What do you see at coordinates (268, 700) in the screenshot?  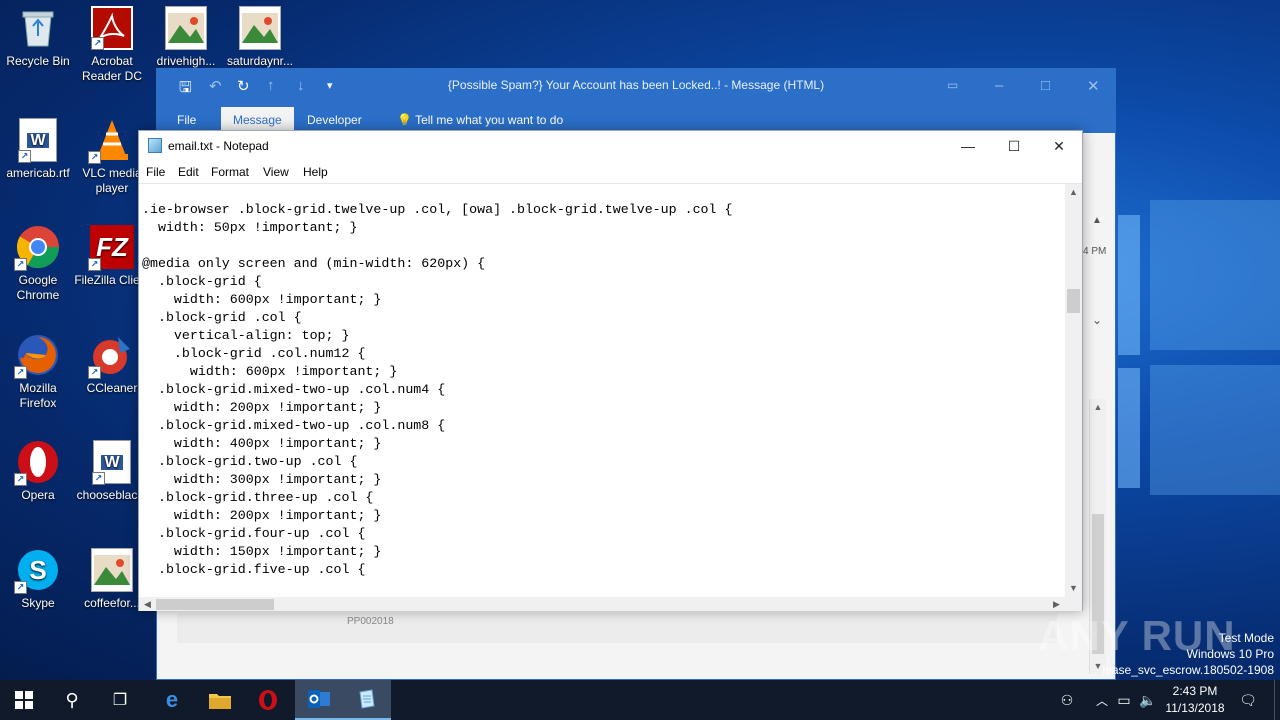 I see `taskbar-opera` at bounding box center [268, 700].